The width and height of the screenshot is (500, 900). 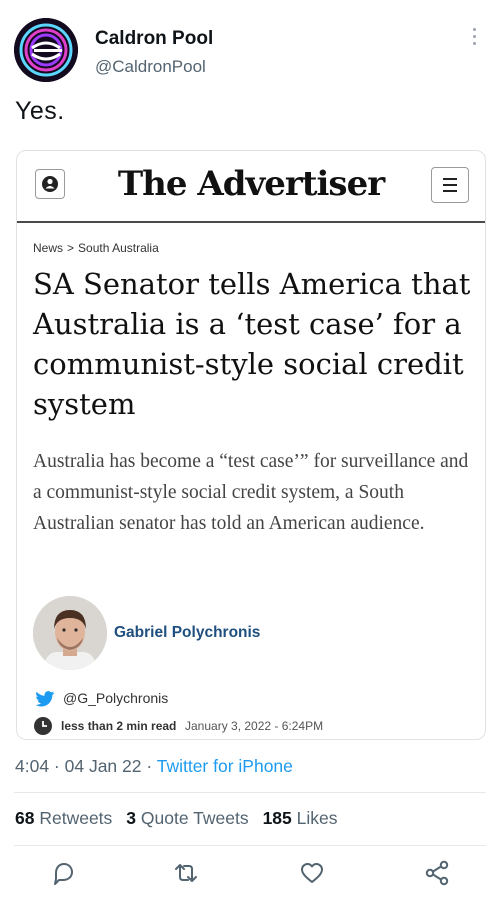 What do you see at coordinates (43, 726) in the screenshot?
I see `clock-icon` at bounding box center [43, 726].